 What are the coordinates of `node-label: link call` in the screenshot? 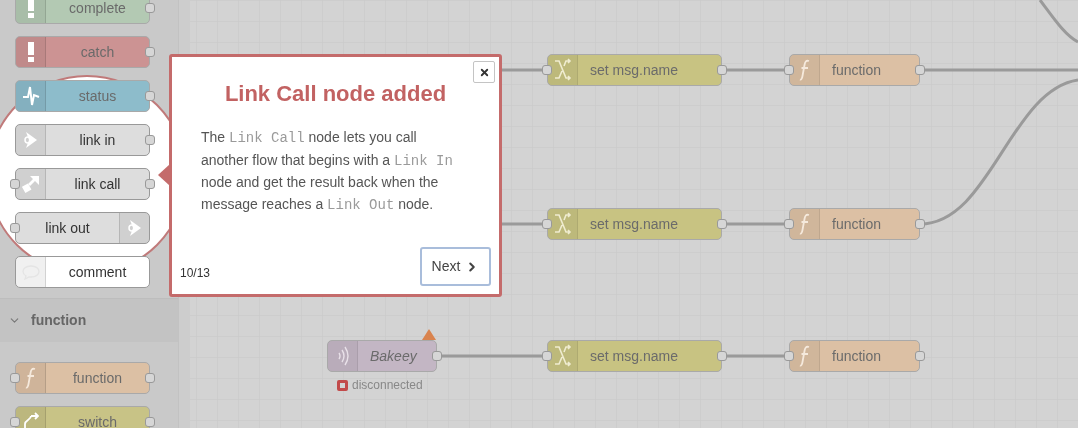 It's located at (97, 184).